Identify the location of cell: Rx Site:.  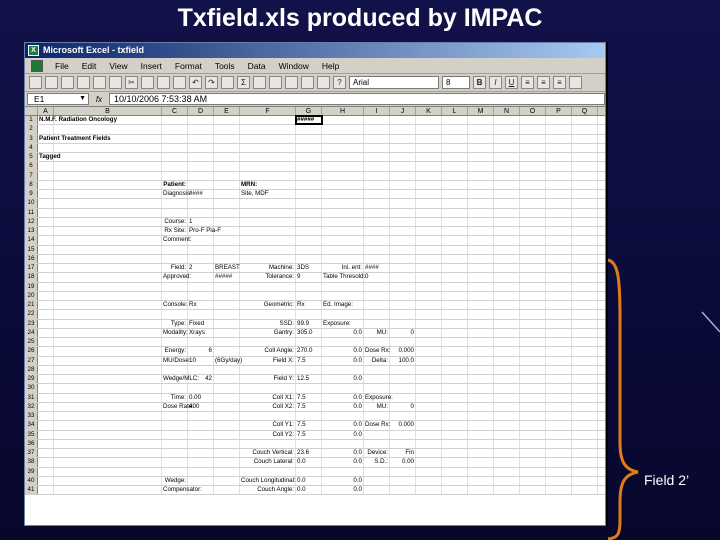
(175, 231).